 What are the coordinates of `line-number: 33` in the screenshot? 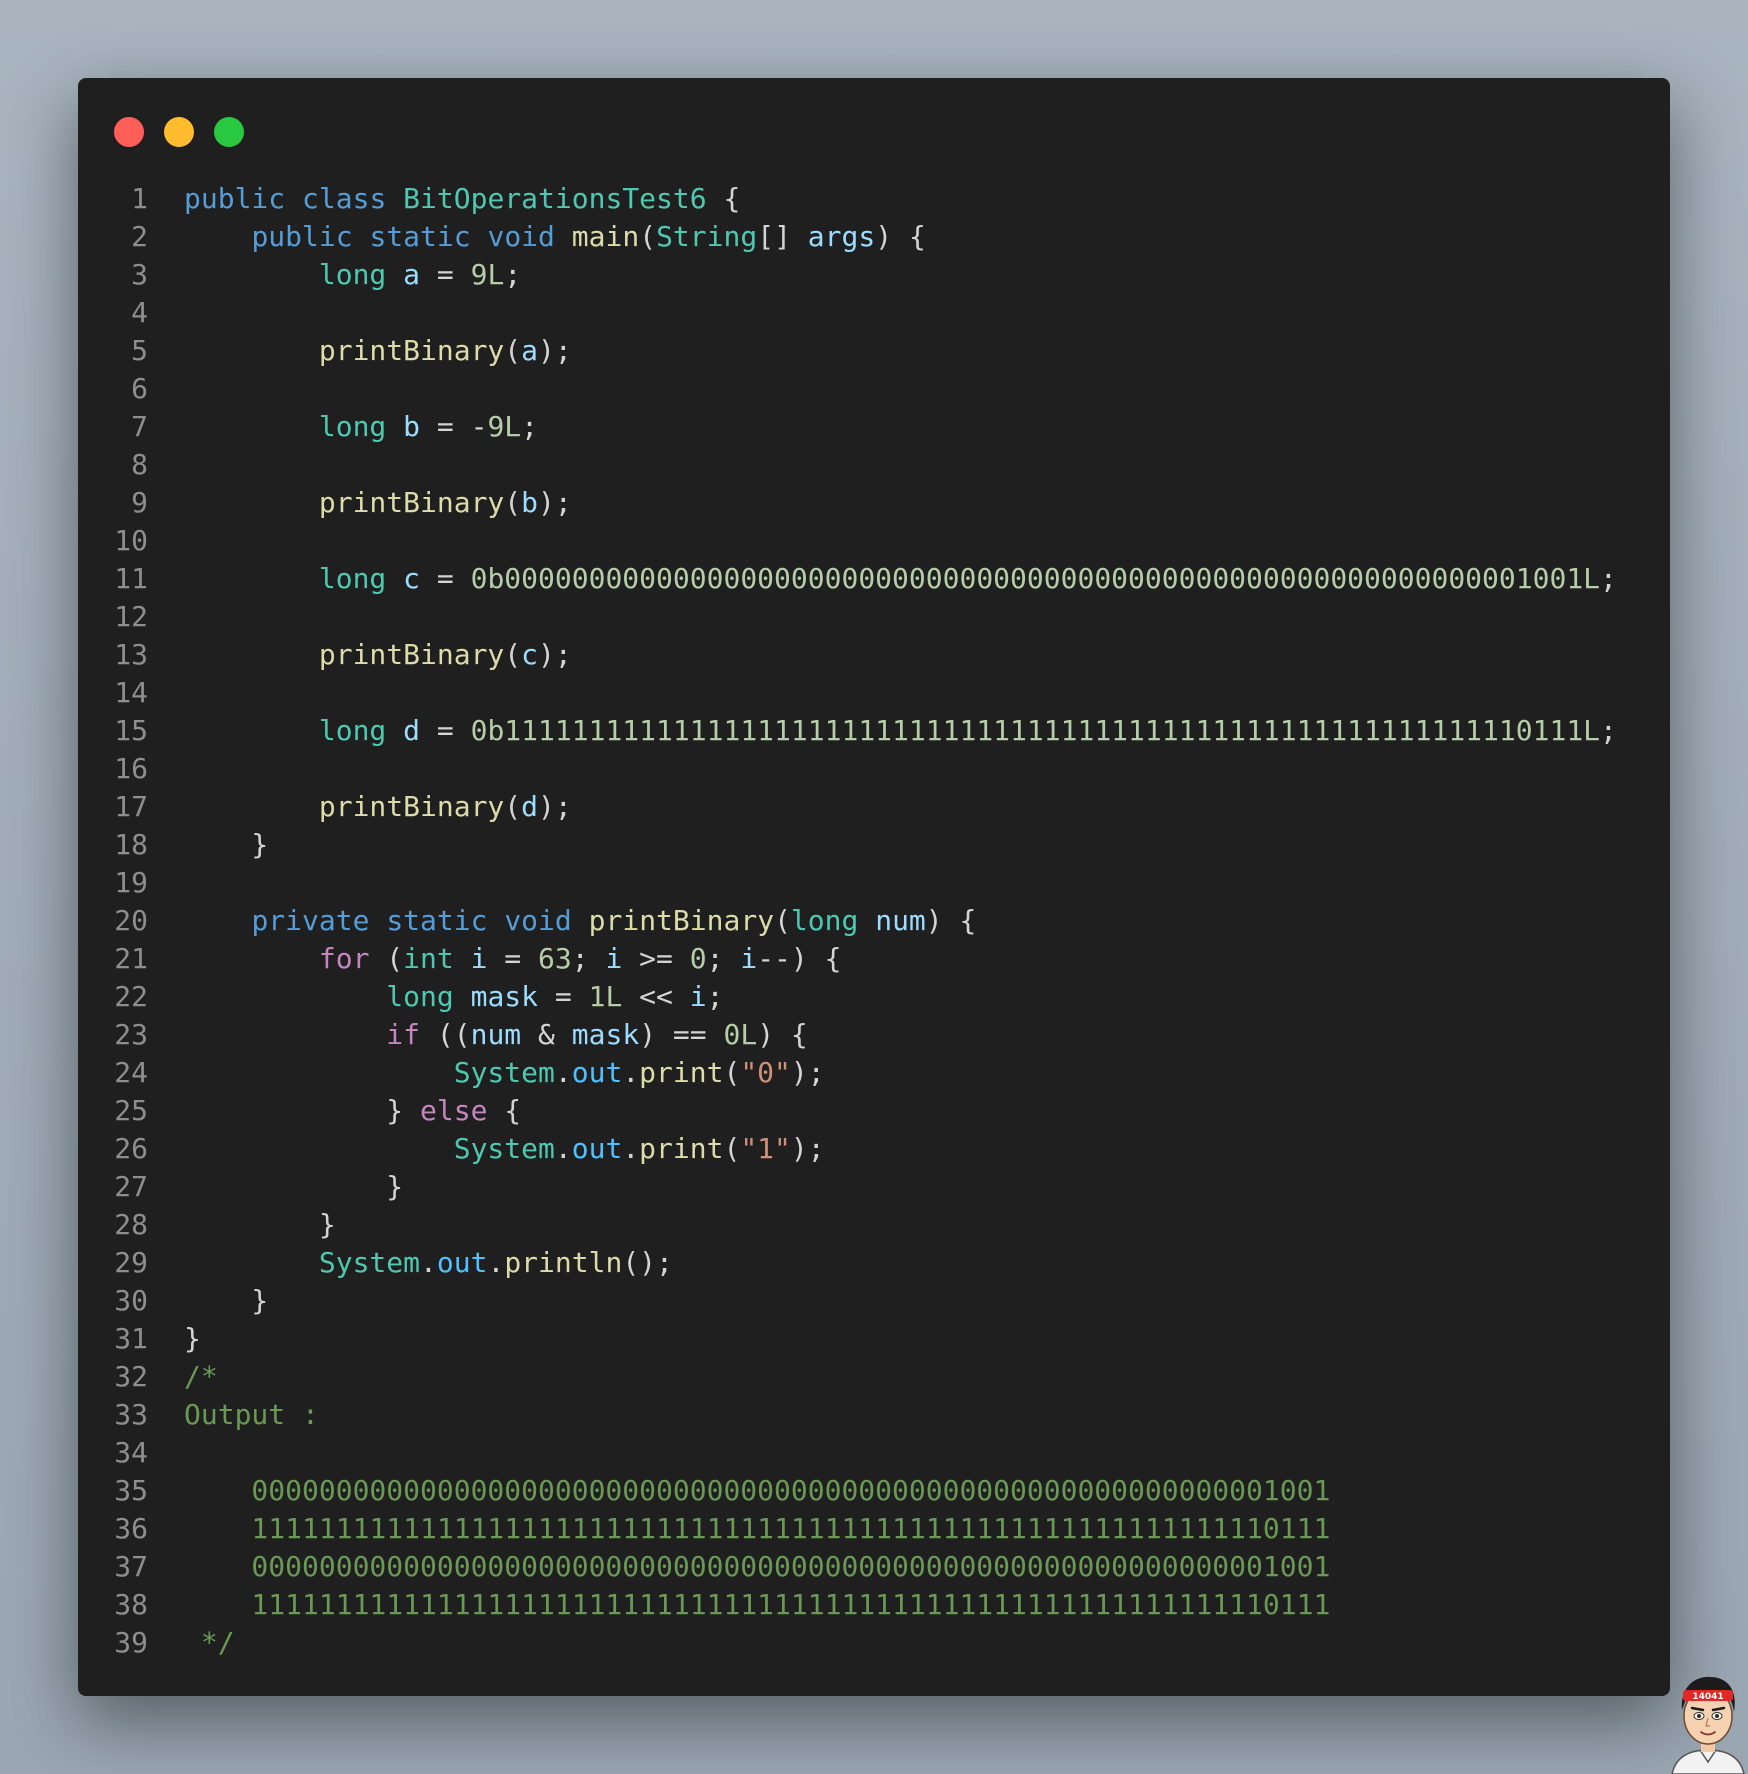 It's located at (131, 1414).